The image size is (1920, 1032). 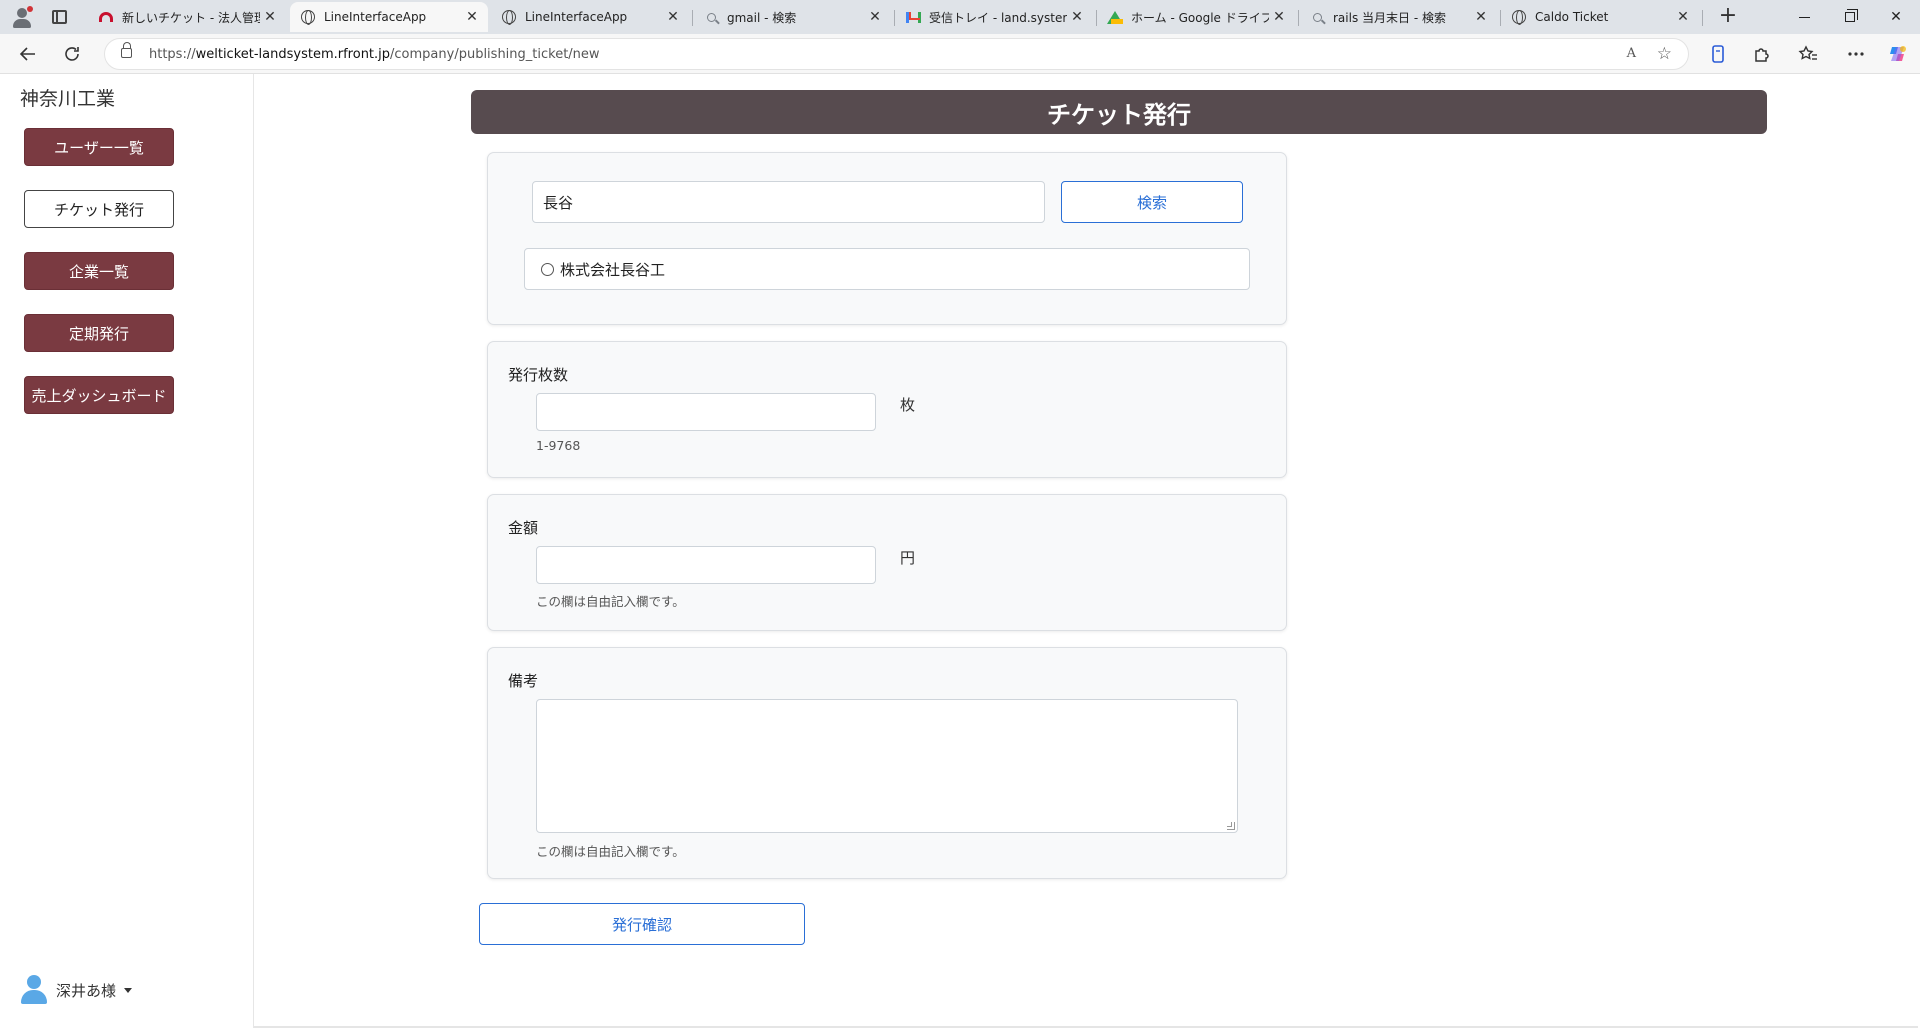 What do you see at coordinates (913, 17) in the screenshot?
I see `gmail-icon` at bounding box center [913, 17].